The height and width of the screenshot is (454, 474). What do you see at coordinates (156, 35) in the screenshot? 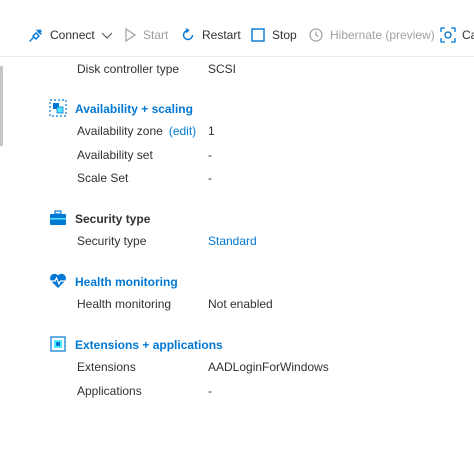
I see `start-label: Start` at bounding box center [156, 35].